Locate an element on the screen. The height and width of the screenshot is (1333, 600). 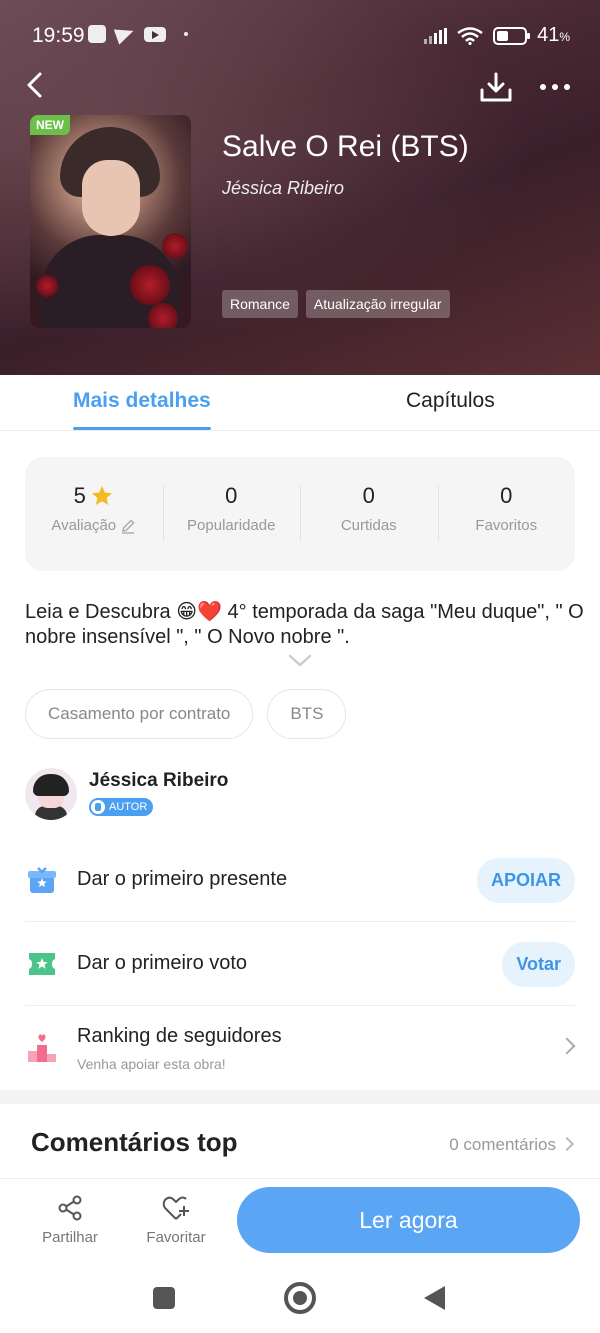
gift-label: Dar o primeiro presente is located at coordinates (182, 879).